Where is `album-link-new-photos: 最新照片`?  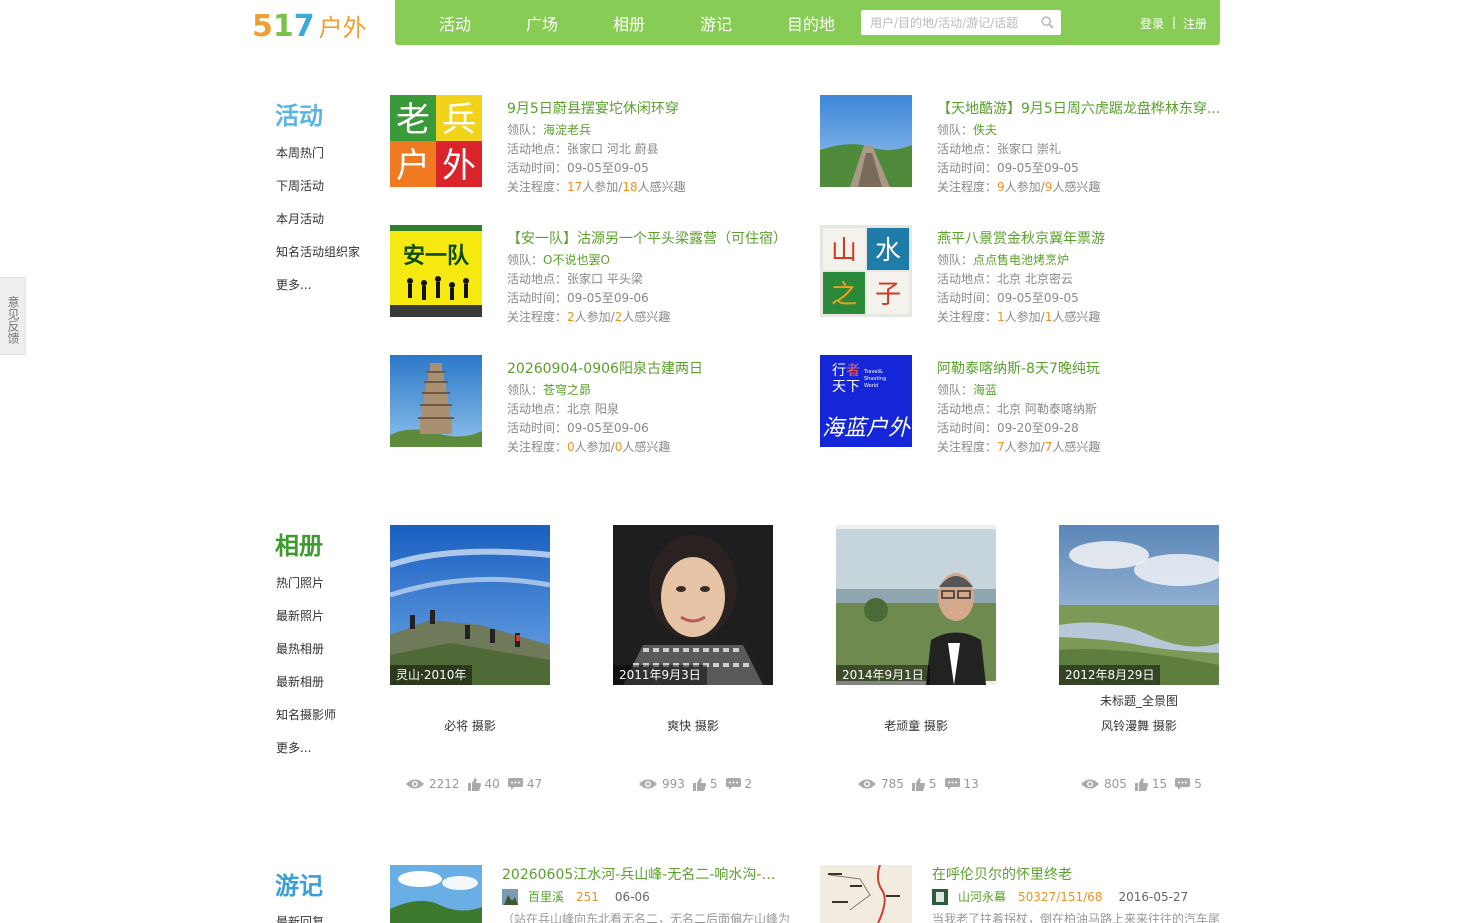 album-link-new-photos: 最新照片 is located at coordinates (300, 615).